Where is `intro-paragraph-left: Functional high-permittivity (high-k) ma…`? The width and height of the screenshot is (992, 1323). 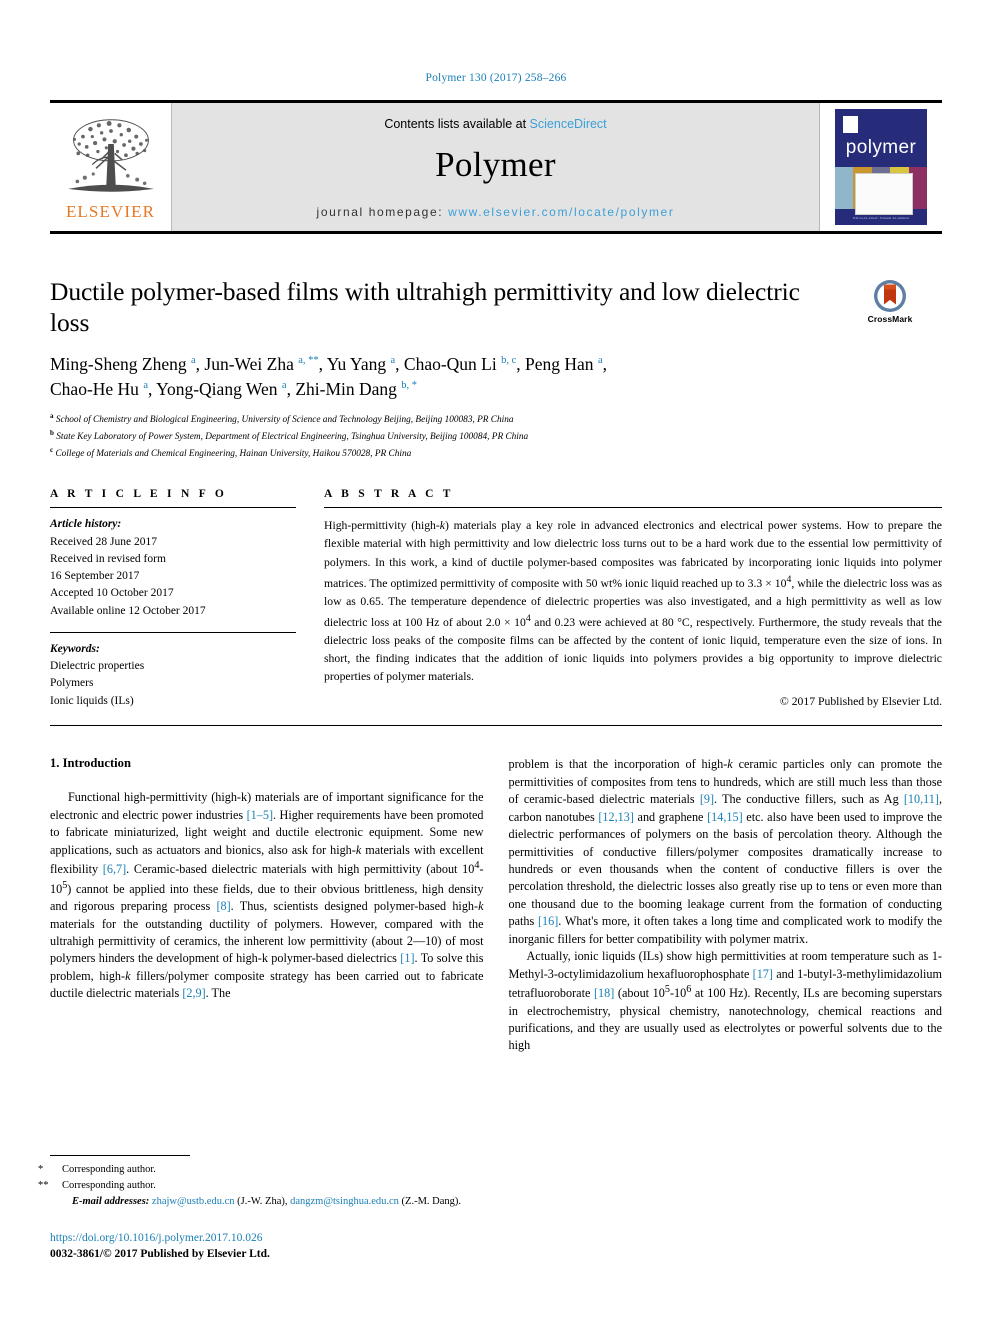
intro-paragraph-left: Functional high-permittivity (high-k) ma… is located at coordinates (267, 895).